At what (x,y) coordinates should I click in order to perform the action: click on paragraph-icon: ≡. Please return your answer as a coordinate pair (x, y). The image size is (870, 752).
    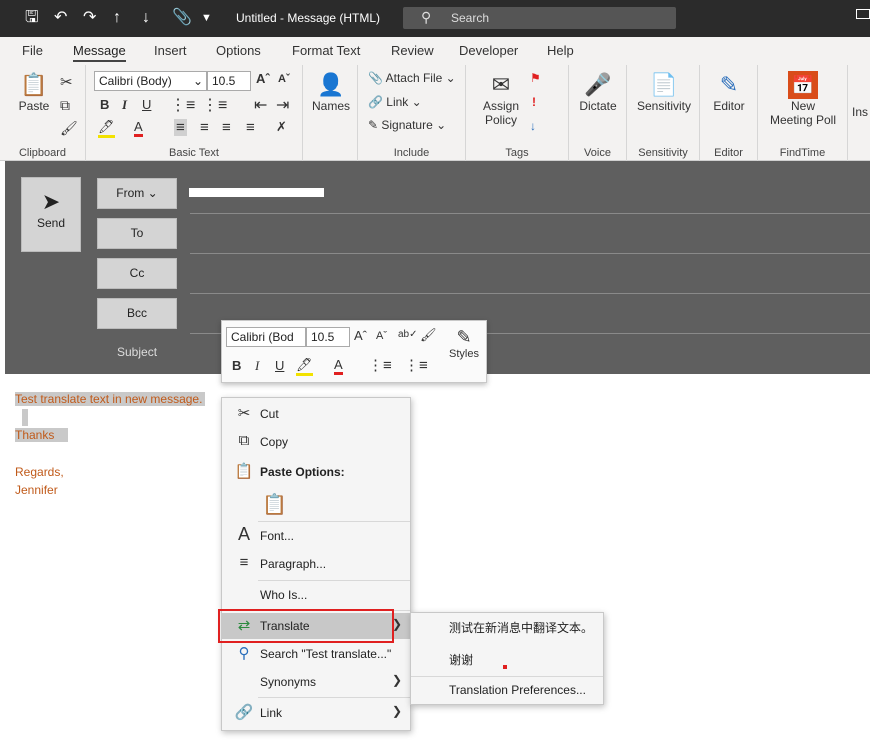
    Looking at the image, I should click on (244, 562).